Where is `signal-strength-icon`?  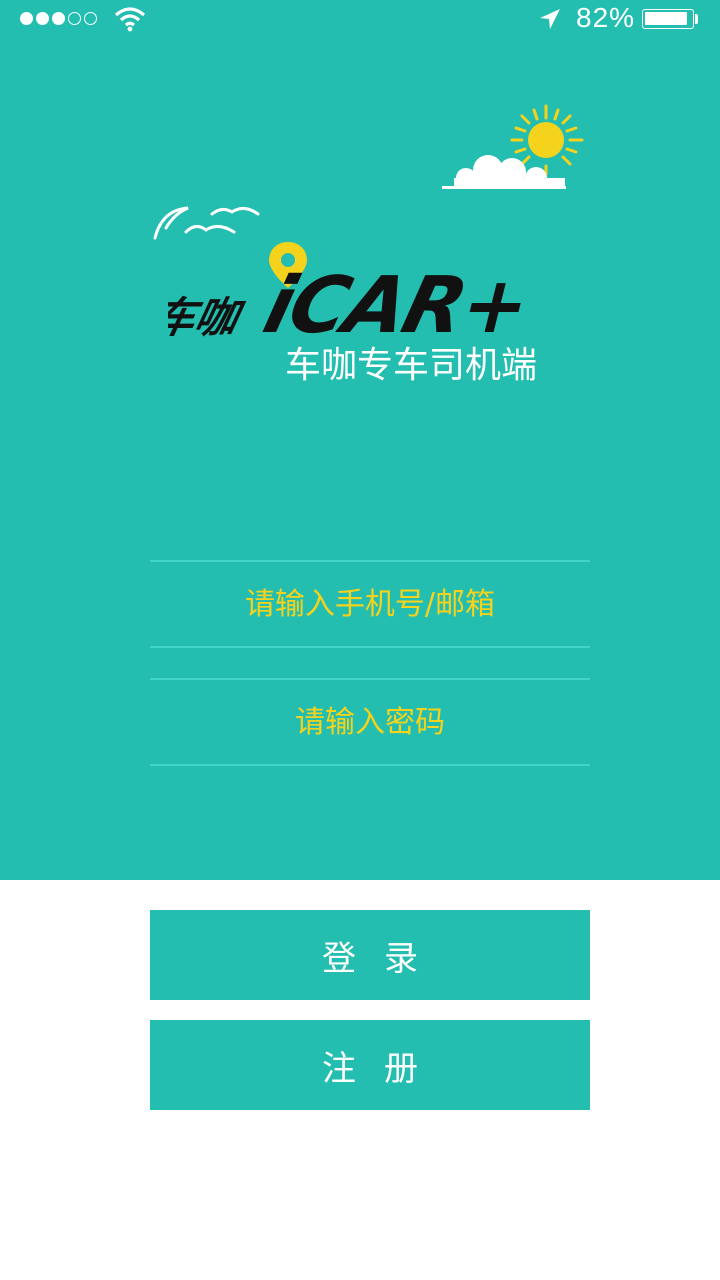 signal-strength-icon is located at coordinates (58, 18).